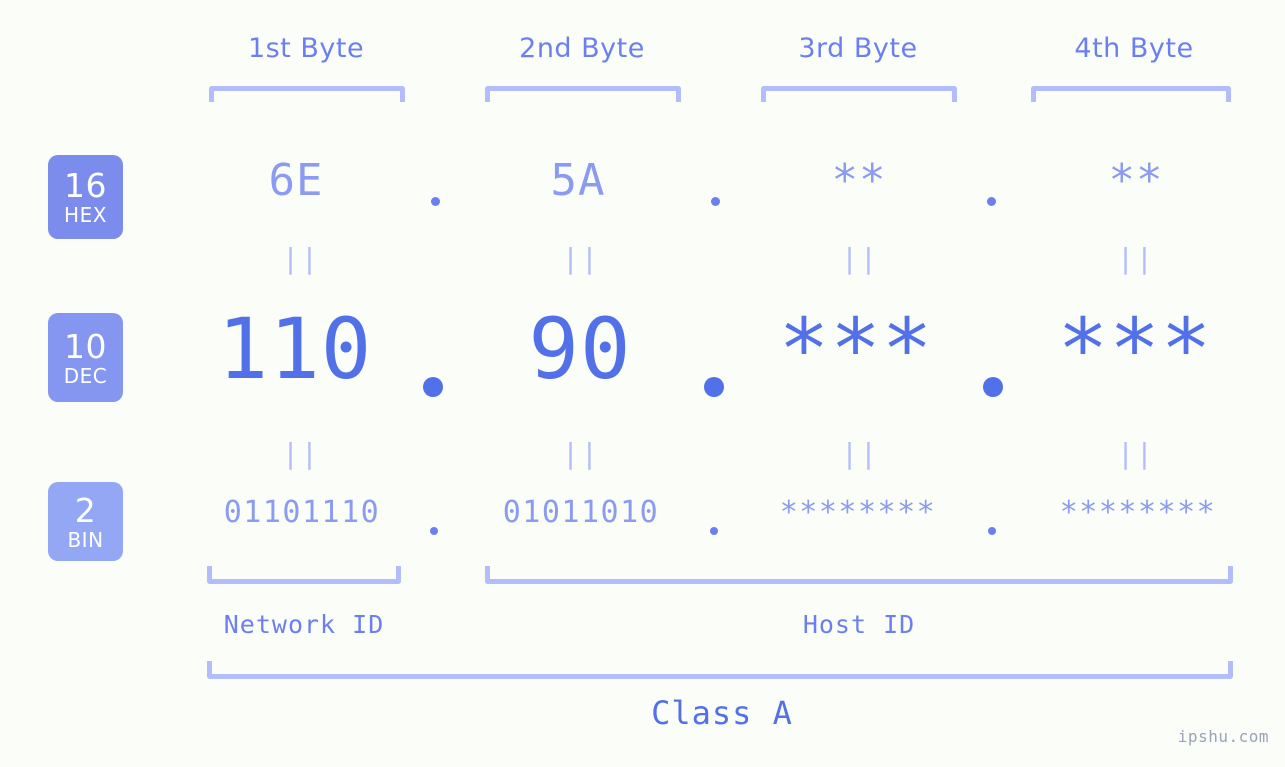 The image size is (1285, 767). What do you see at coordinates (304, 575) in the screenshot?
I see `network-id-bracket` at bounding box center [304, 575].